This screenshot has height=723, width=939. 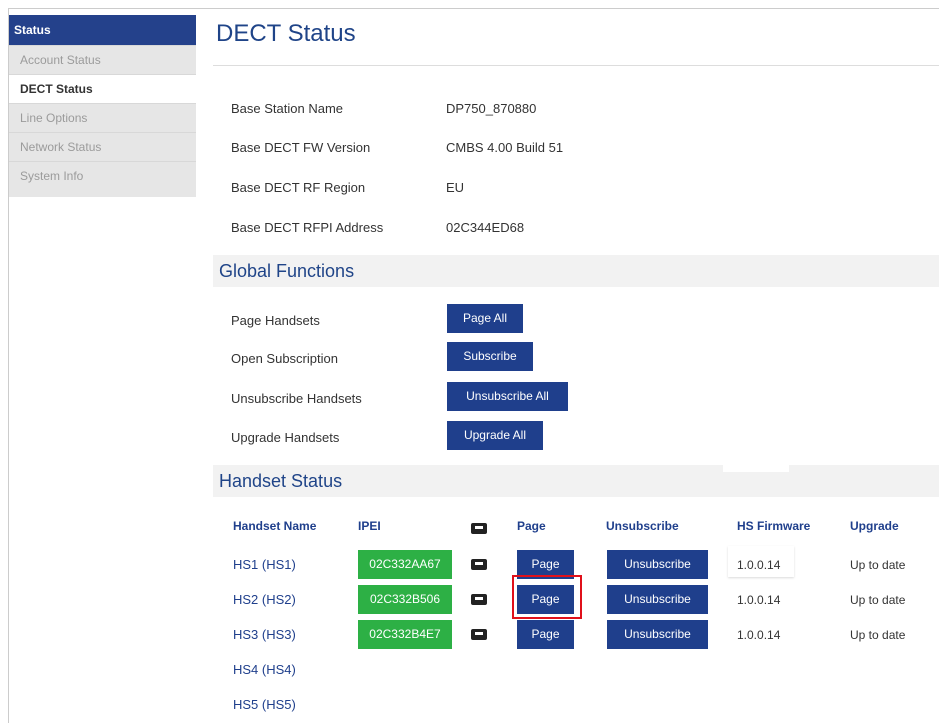 What do you see at coordinates (264, 669) in the screenshot?
I see `hs4-name: HS4 (HS4)` at bounding box center [264, 669].